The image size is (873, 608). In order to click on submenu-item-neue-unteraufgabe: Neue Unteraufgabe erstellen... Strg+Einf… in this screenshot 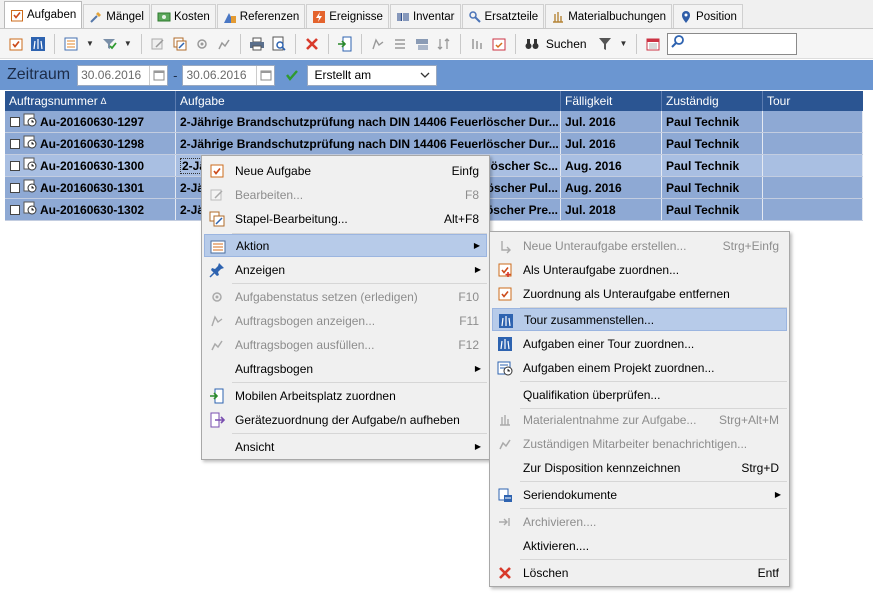, I will do `click(639, 245)`.